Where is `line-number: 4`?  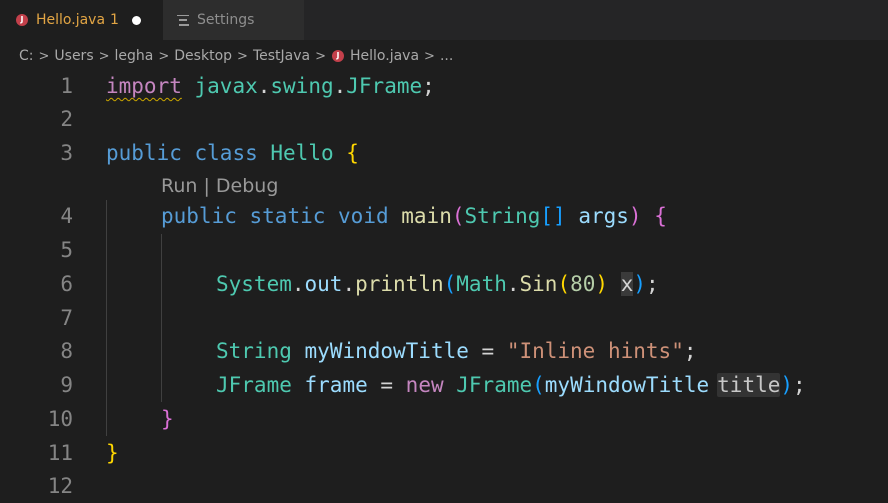
line-number: 4 is located at coordinates (66, 216).